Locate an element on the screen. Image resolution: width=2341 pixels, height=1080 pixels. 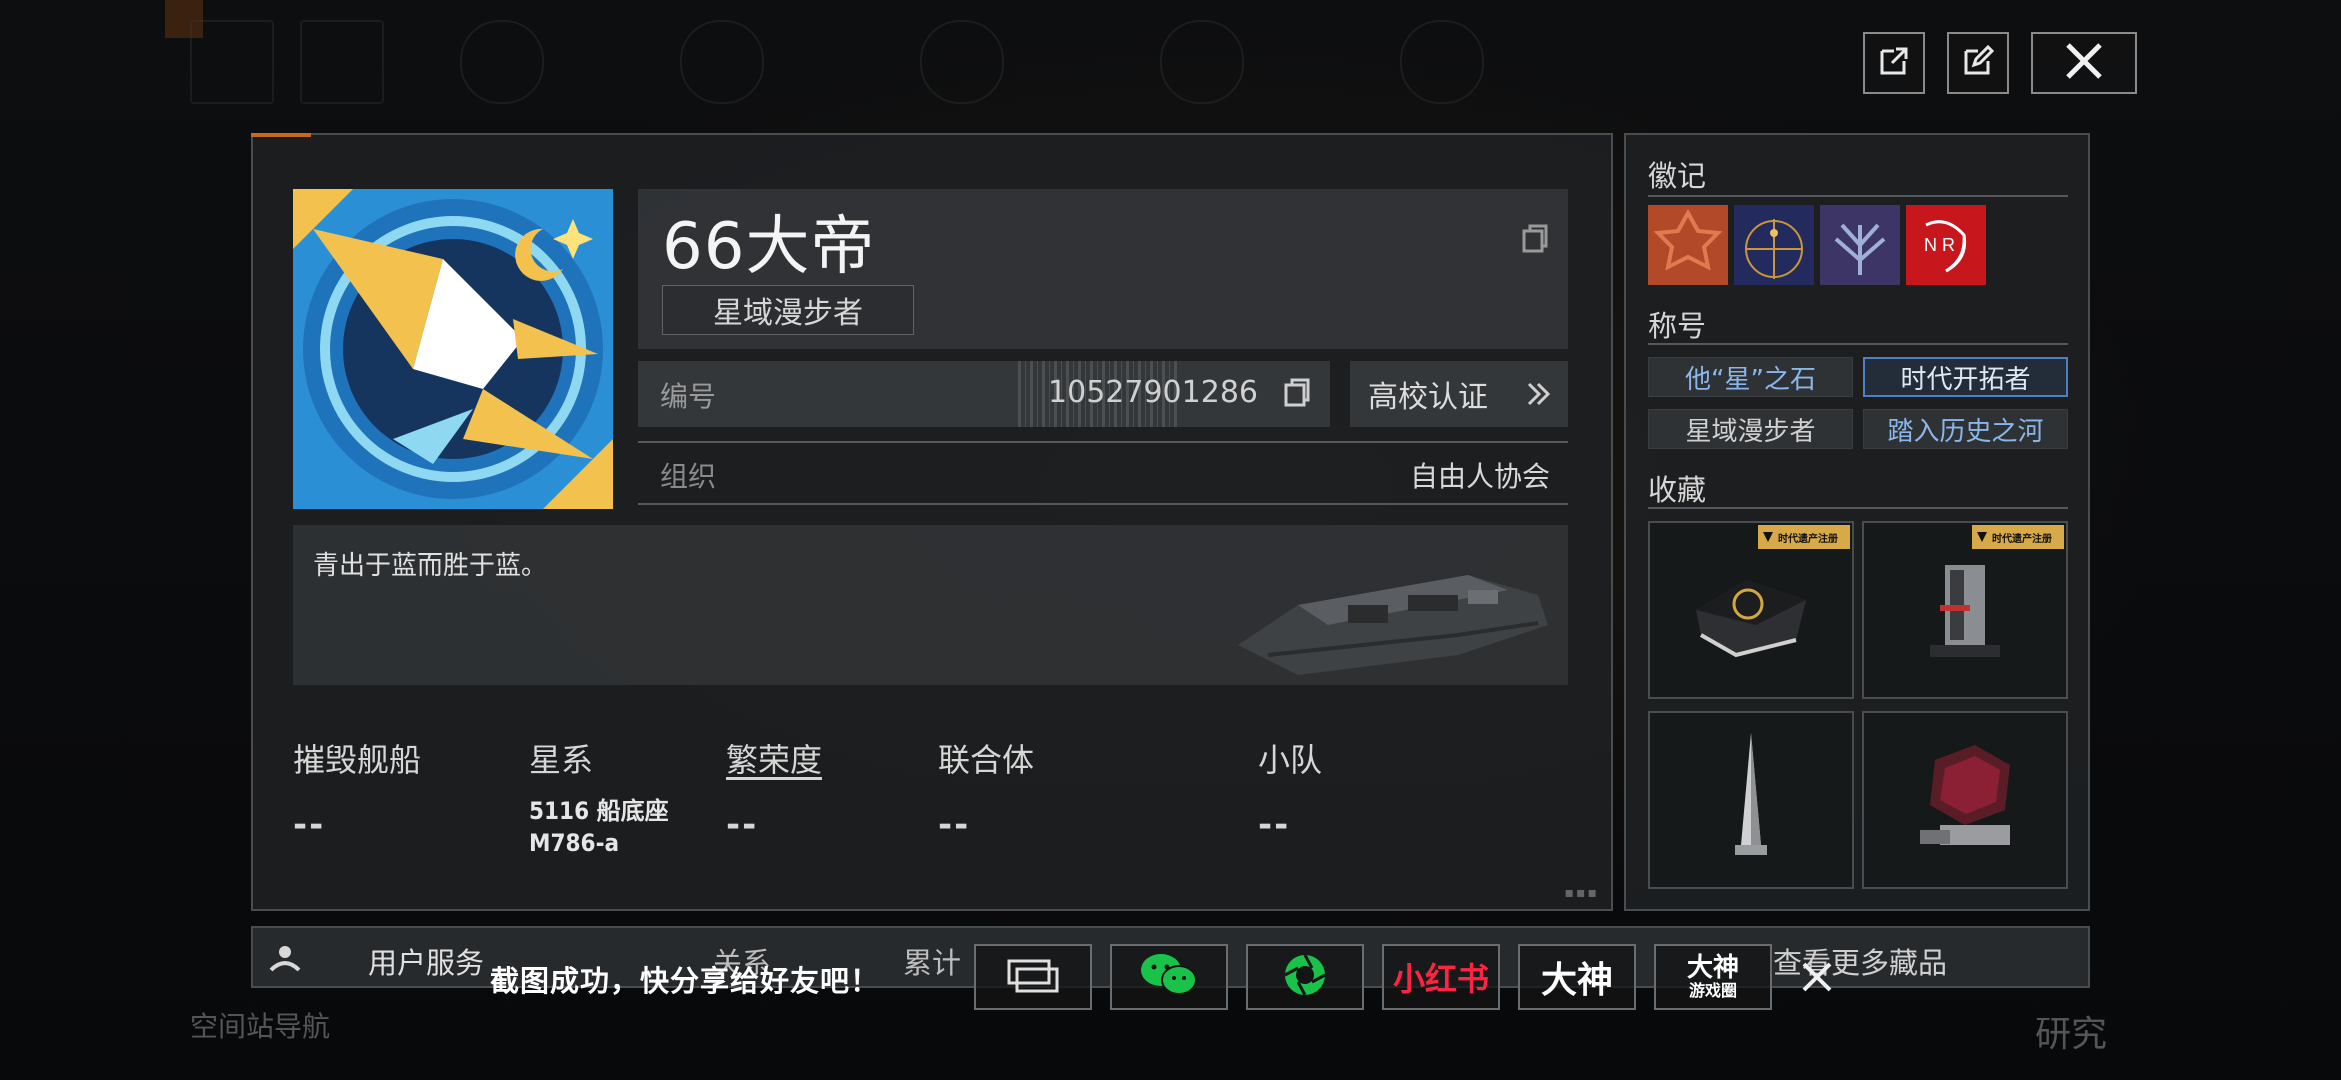
corner-dots: ▪▪▪ is located at coordinates (1581, 893).